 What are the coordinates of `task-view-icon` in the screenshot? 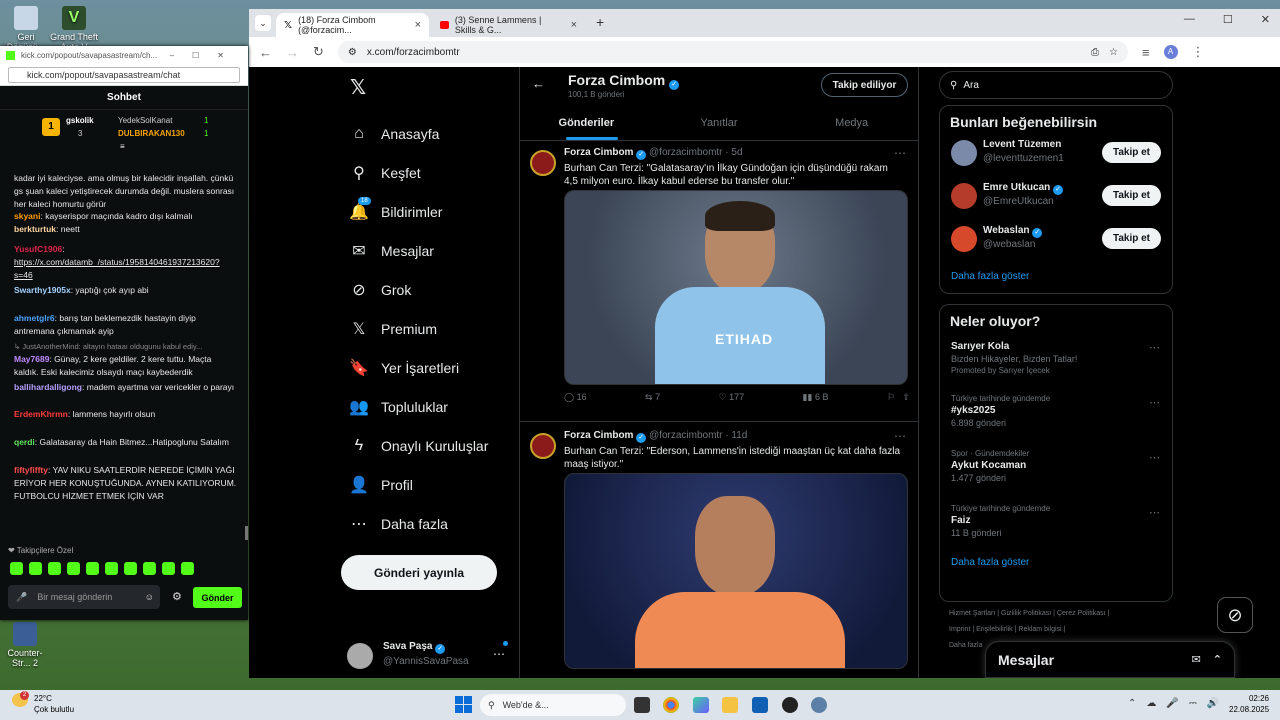 It's located at (642, 705).